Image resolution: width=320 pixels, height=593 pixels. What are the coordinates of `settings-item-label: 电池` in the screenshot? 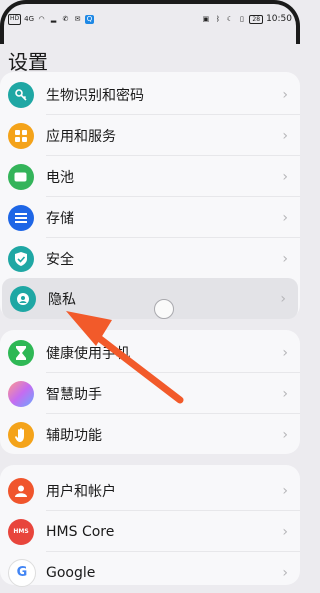 It's located at (60, 177).